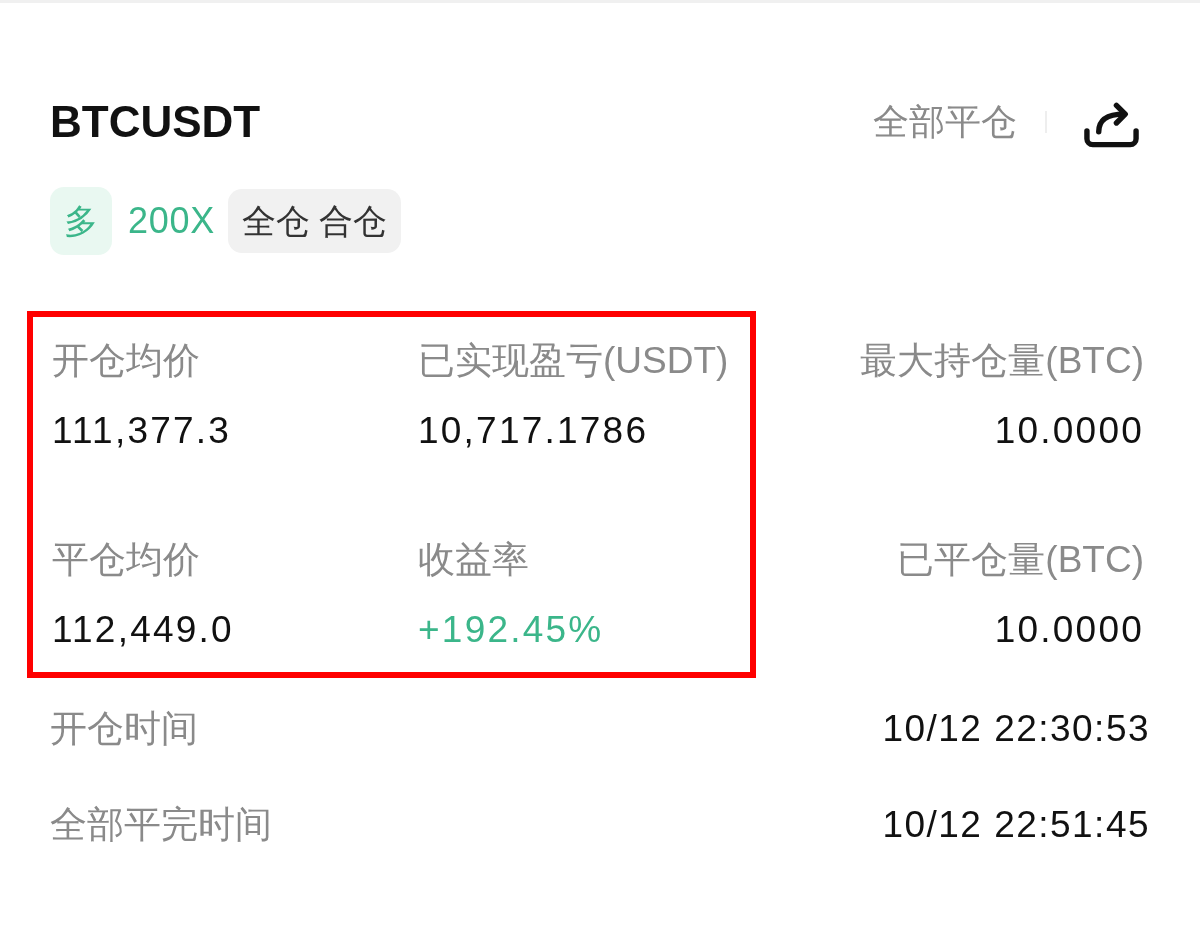  Describe the element at coordinates (1016, 729) in the screenshot. I see `time-value: 10/12 22:30:53` at that location.